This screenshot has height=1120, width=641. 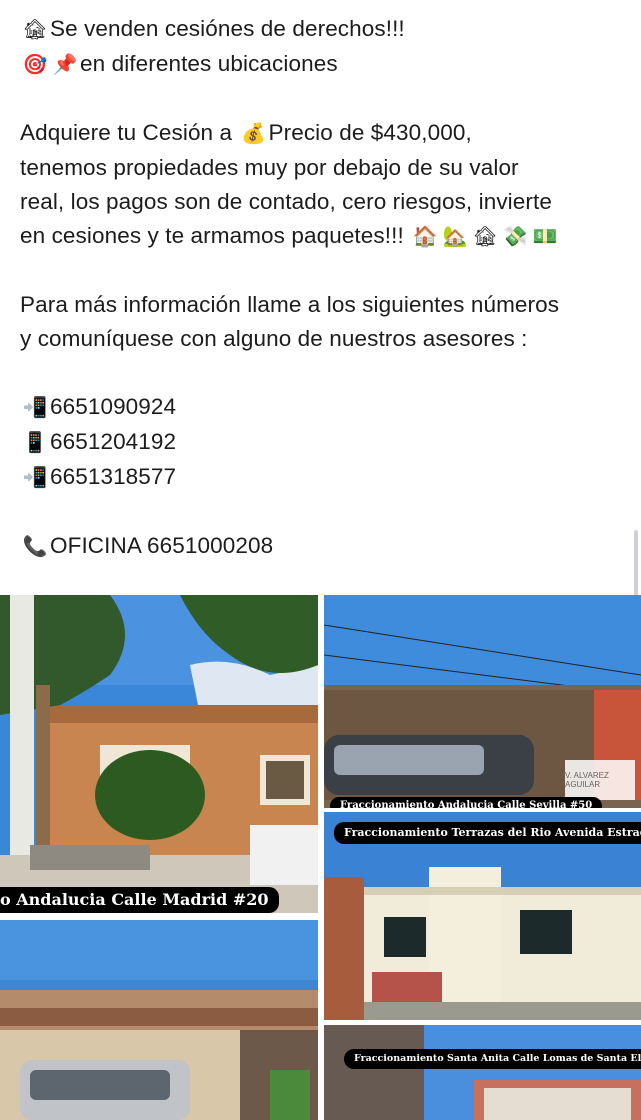 I want to click on office-phone-link: 📞 OFICINA 6651000208, so click(x=322, y=546).